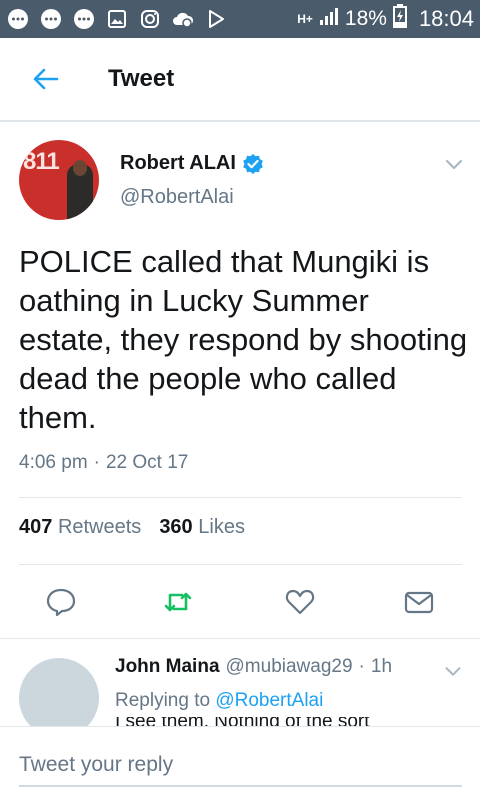  What do you see at coordinates (167, 667) in the screenshot?
I see `reply-author-name: John Maina` at bounding box center [167, 667].